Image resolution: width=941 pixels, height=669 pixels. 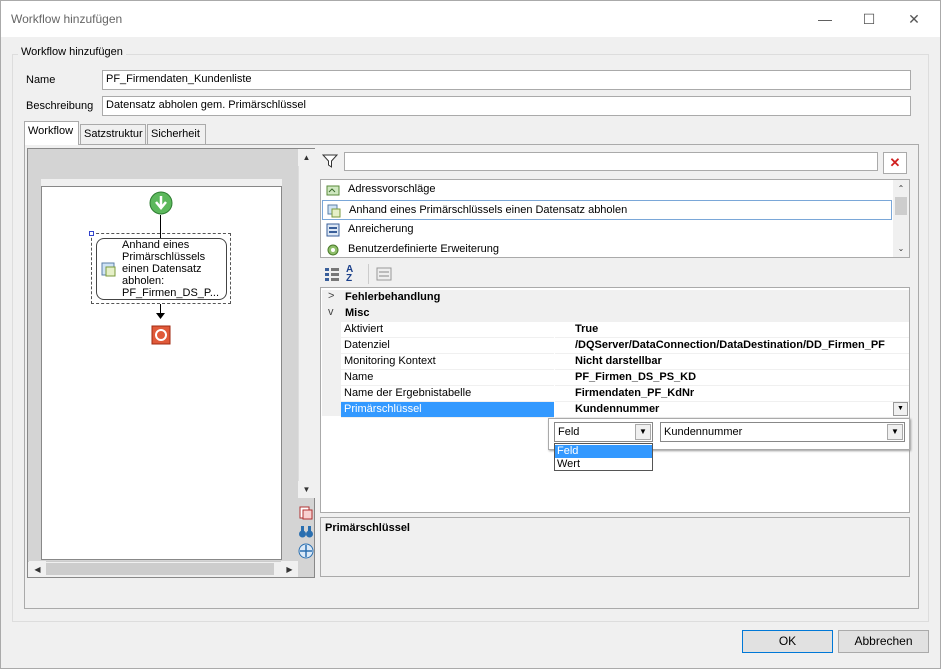 I want to click on property-toolbar: AZ, so click(x=615, y=274).